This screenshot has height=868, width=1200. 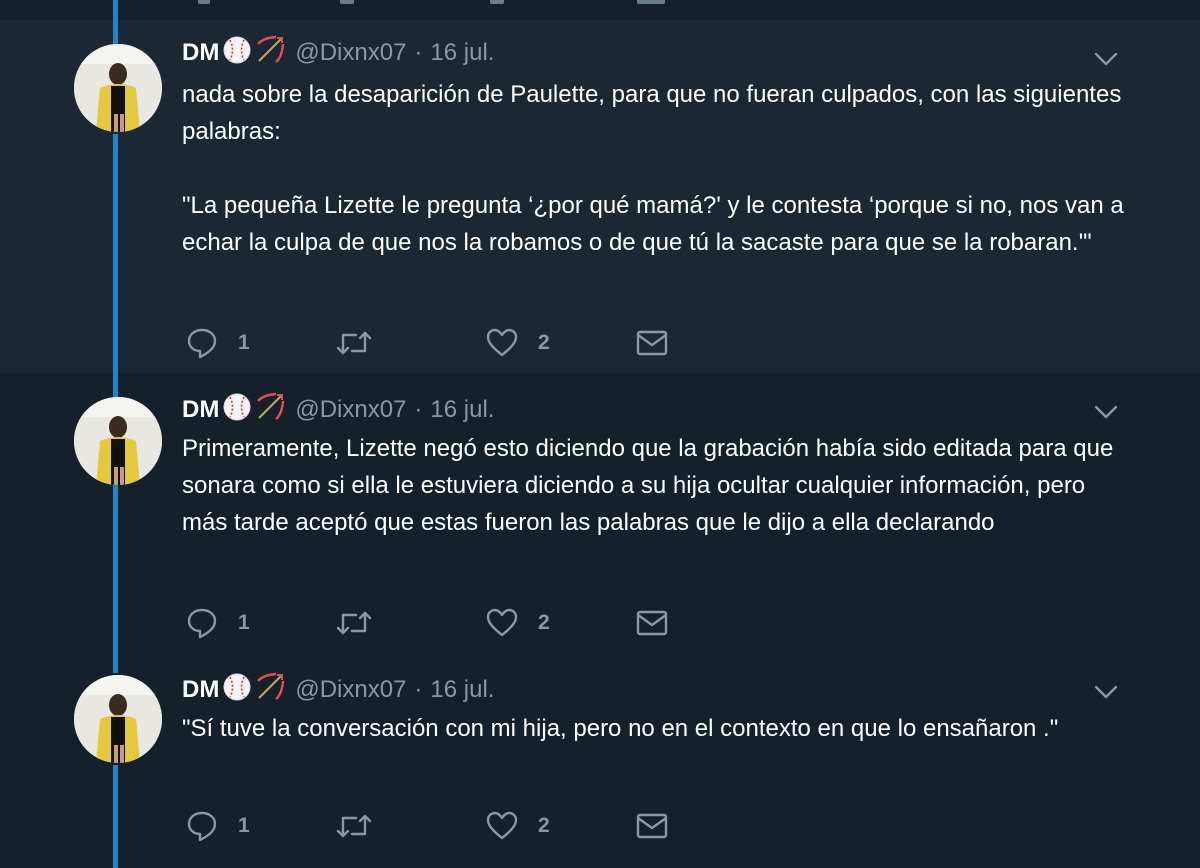 I want to click on reply-icon-fragment, so click(x=204, y=2).